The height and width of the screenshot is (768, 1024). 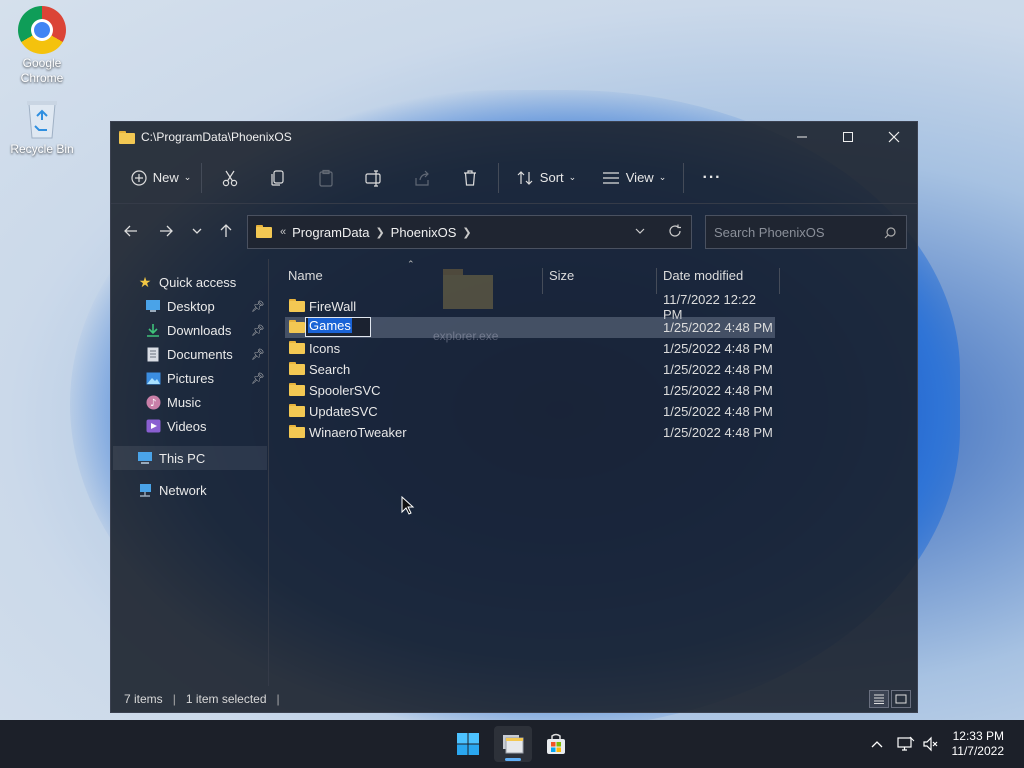 I want to click on desktop-icon-label: Recycle Bin, so click(x=42, y=149).